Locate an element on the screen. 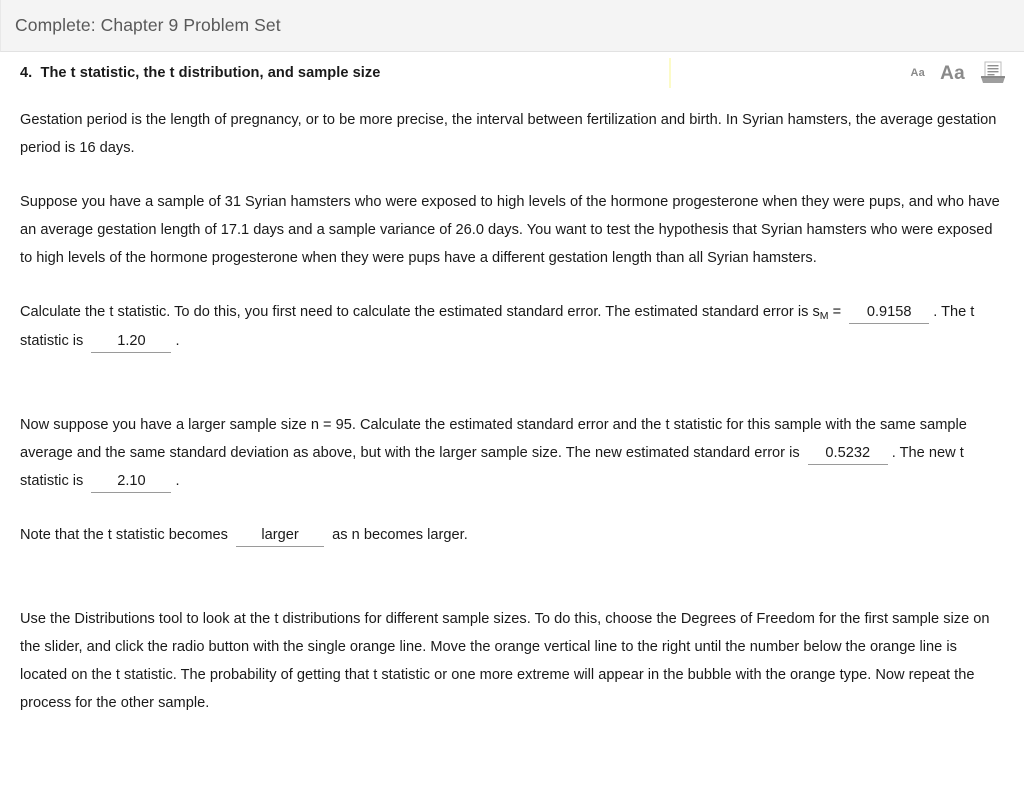 The height and width of the screenshot is (798, 1024). calculate-t-text-d: . is located at coordinates (177, 341).